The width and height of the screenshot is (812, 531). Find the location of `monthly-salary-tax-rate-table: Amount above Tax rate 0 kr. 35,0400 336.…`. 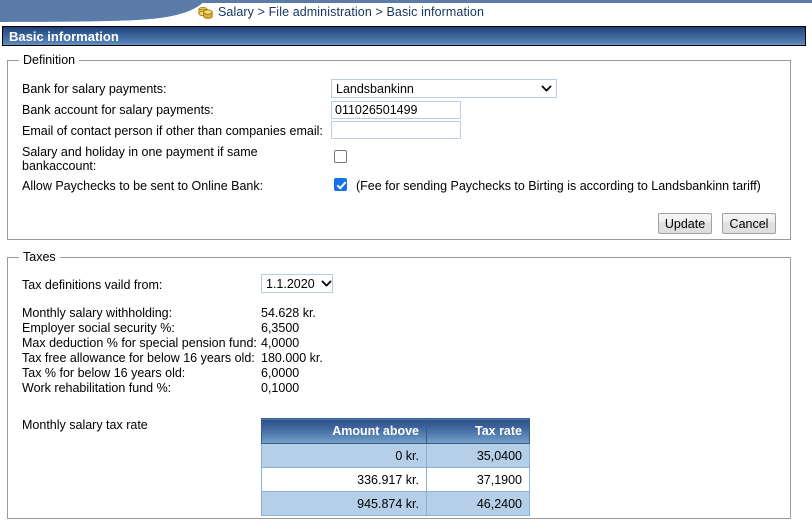

monthly-salary-tax-rate-table: Amount above Tax rate 0 kr. 35,0400 336.… is located at coordinates (395, 467).